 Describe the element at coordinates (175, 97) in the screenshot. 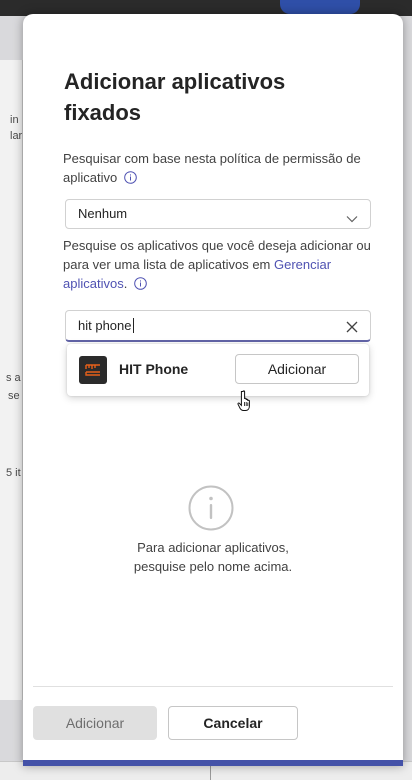

I see `panel-title: Adicionar aplicativos fixados` at that location.